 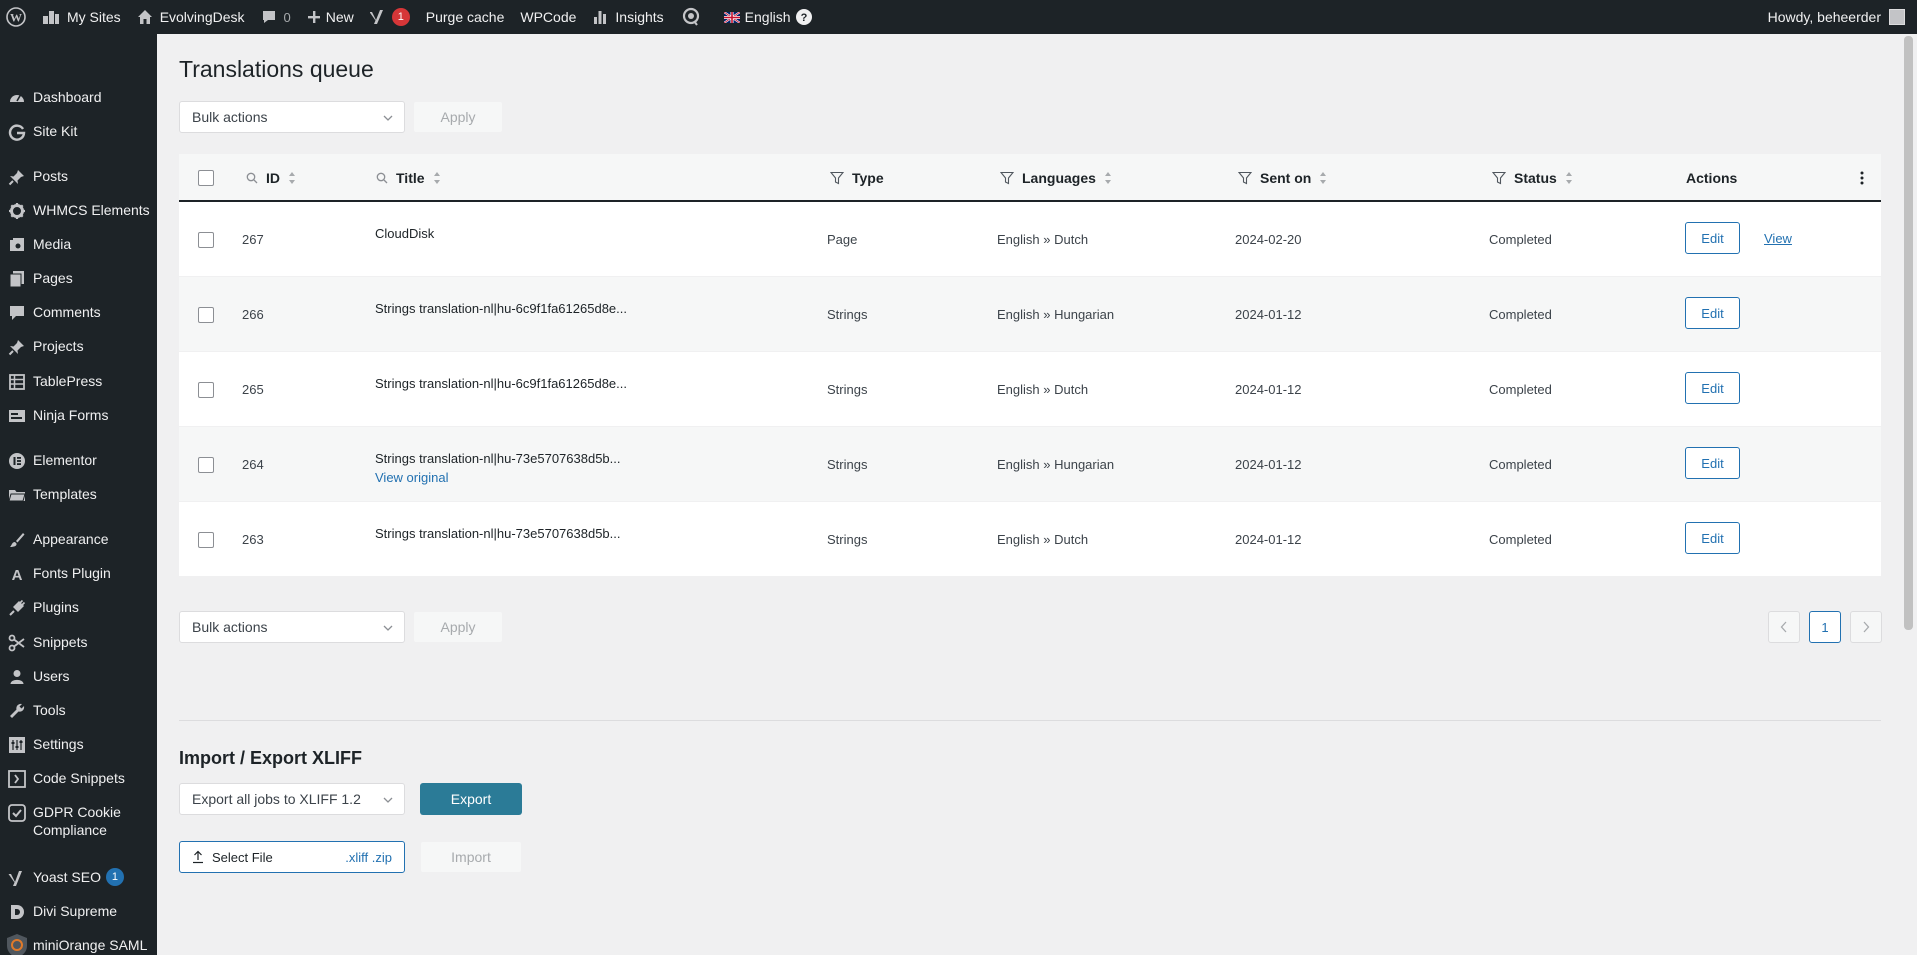 I want to click on import-button: Import, so click(x=471, y=857).